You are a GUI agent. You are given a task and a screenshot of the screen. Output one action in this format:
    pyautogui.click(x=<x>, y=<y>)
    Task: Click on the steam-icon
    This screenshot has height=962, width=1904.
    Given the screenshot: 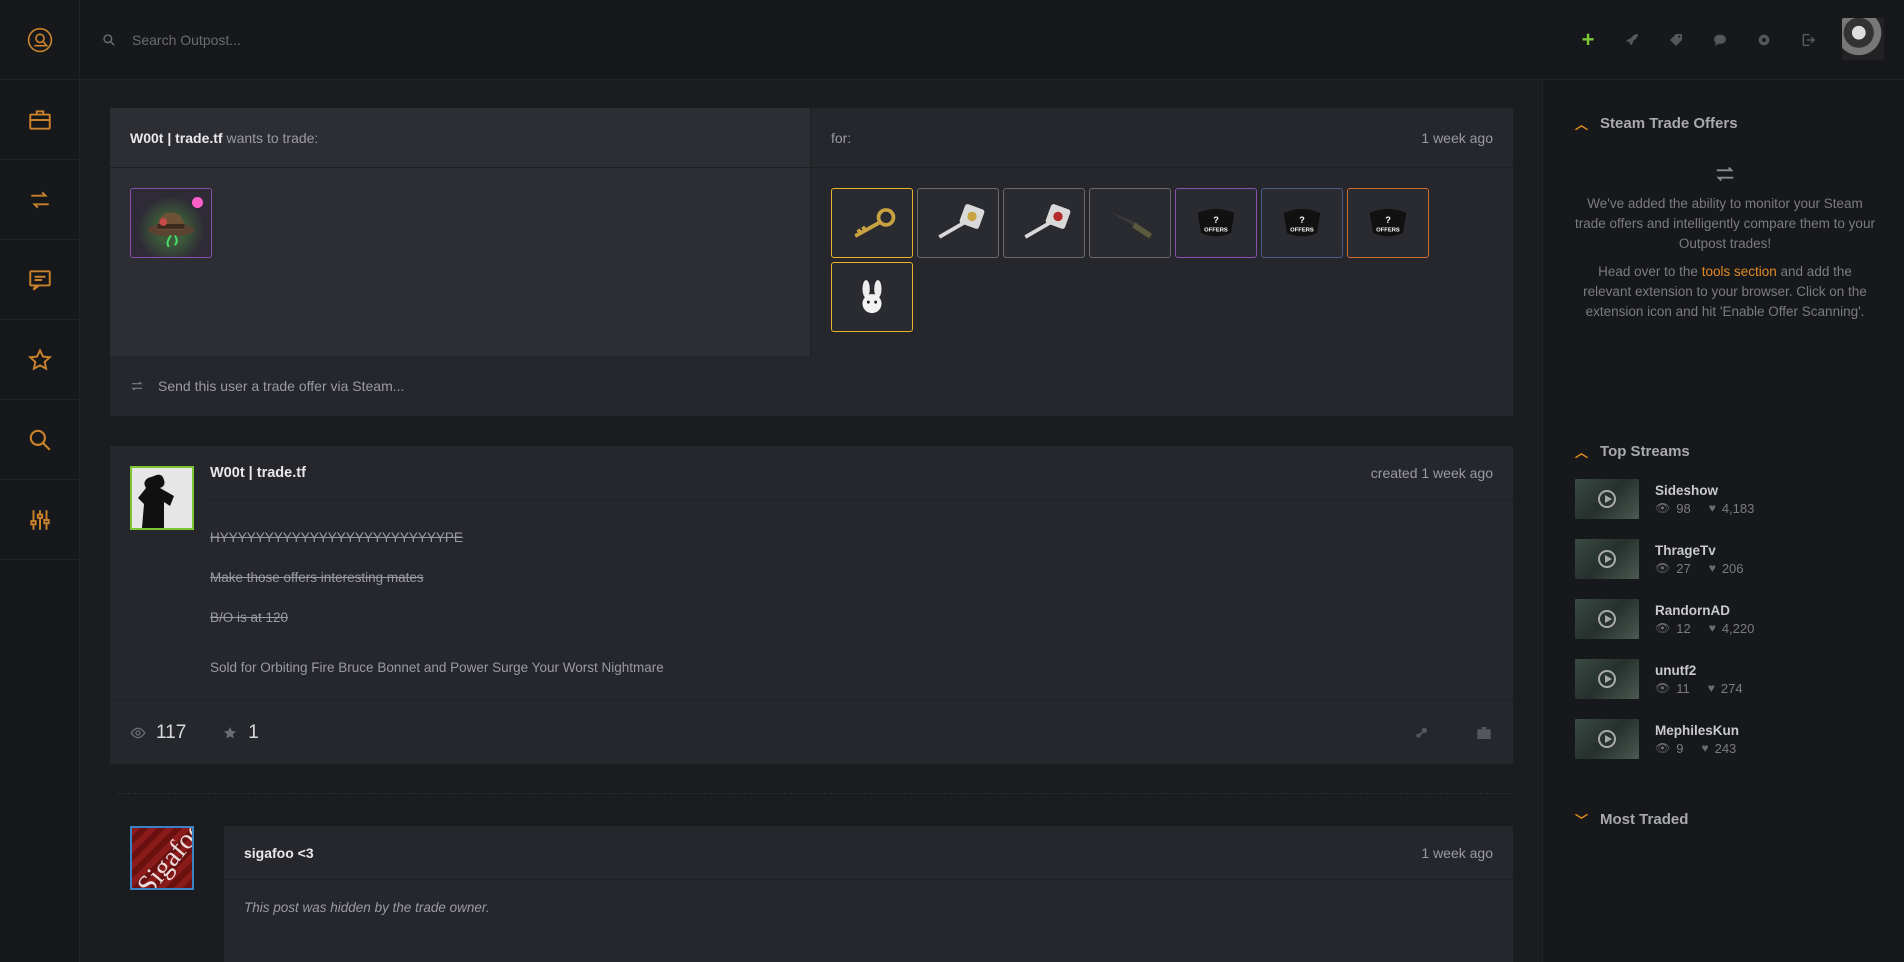 What is the action you would take?
    pyautogui.click(x=1421, y=733)
    